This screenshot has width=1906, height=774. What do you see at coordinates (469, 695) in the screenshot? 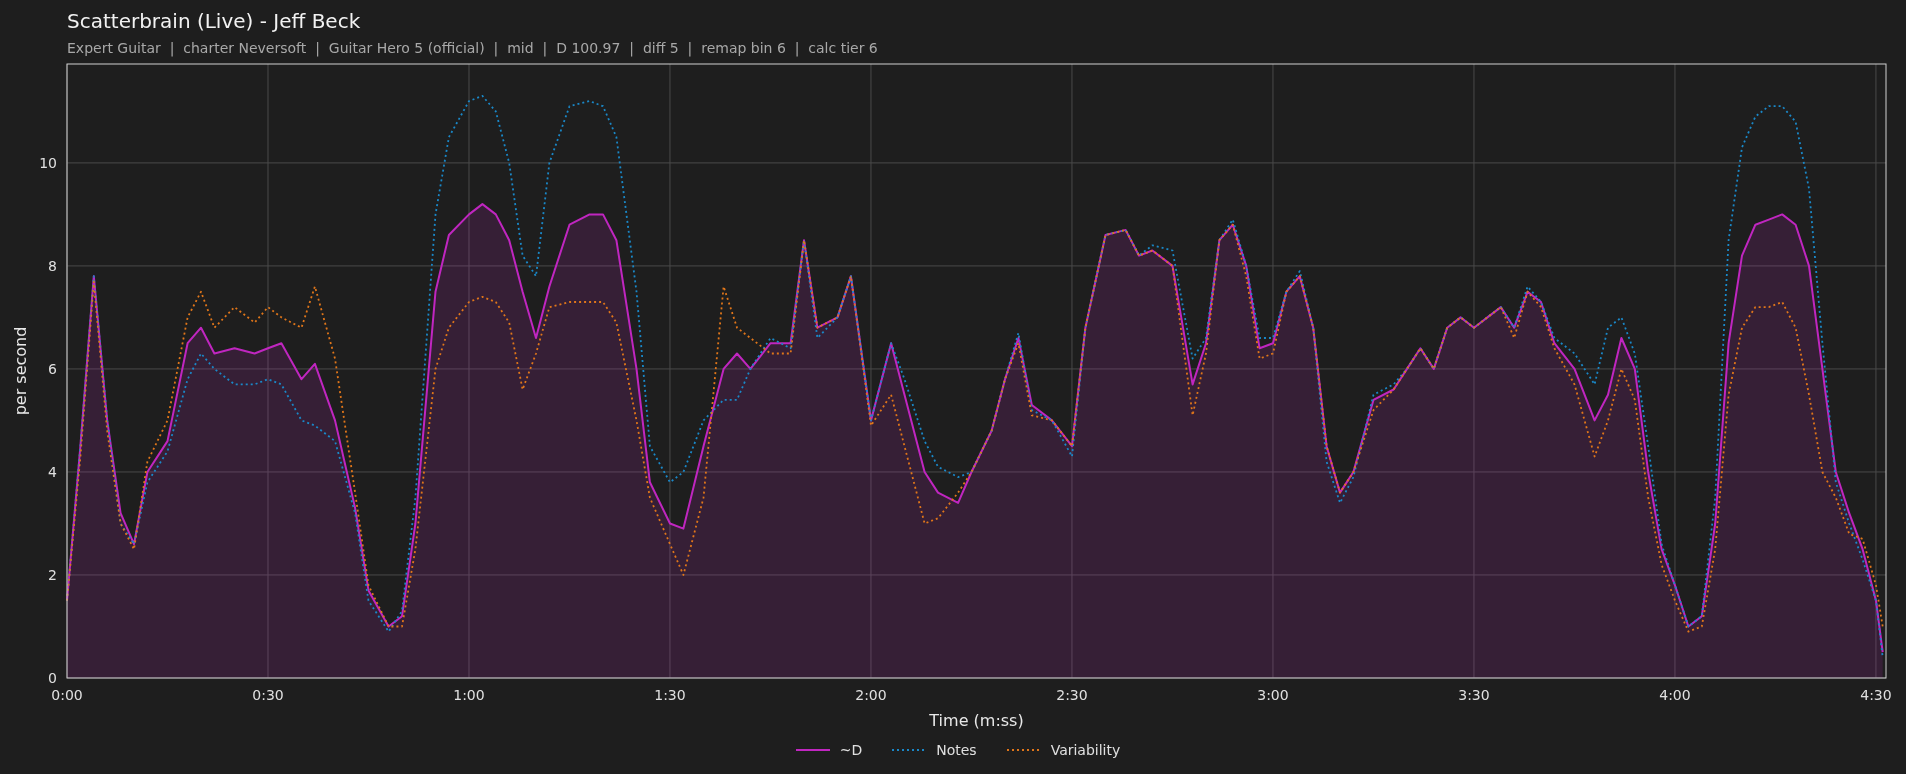
I see `axis-tick-label: 1:00` at bounding box center [469, 695].